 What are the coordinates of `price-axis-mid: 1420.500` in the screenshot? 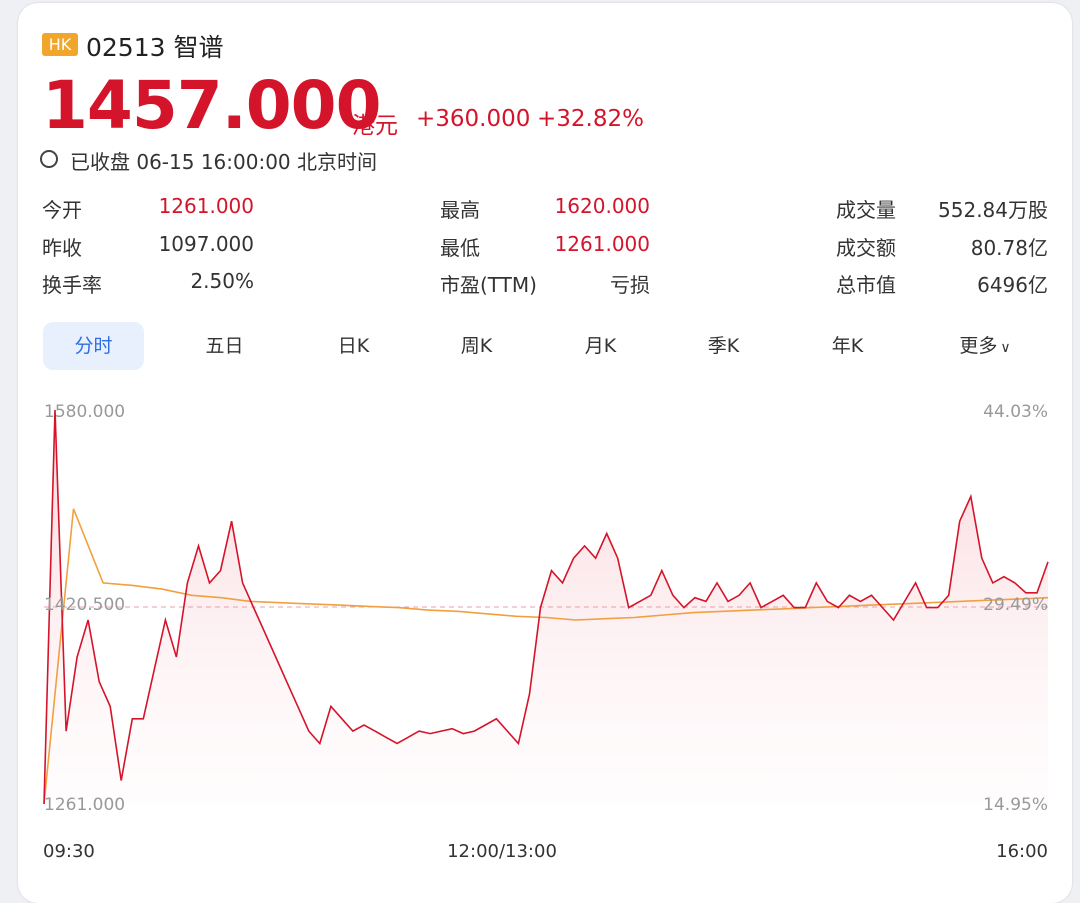 It's located at (84, 605).